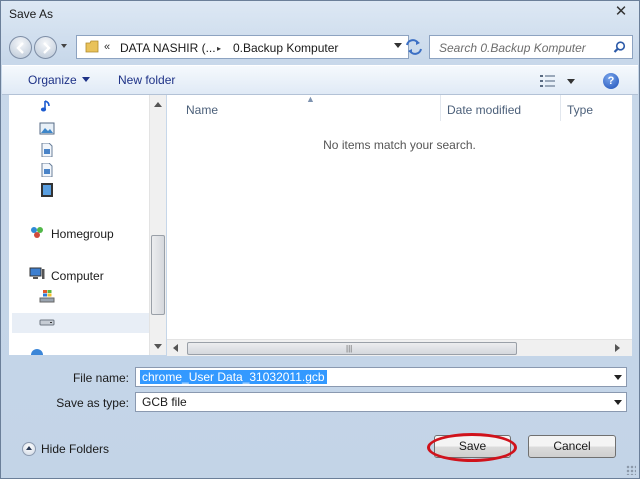 Image resolution: width=640 pixels, height=479 pixels. Describe the element at coordinates (37, 274) in the screenshot. I see `computer-icon` at that location.